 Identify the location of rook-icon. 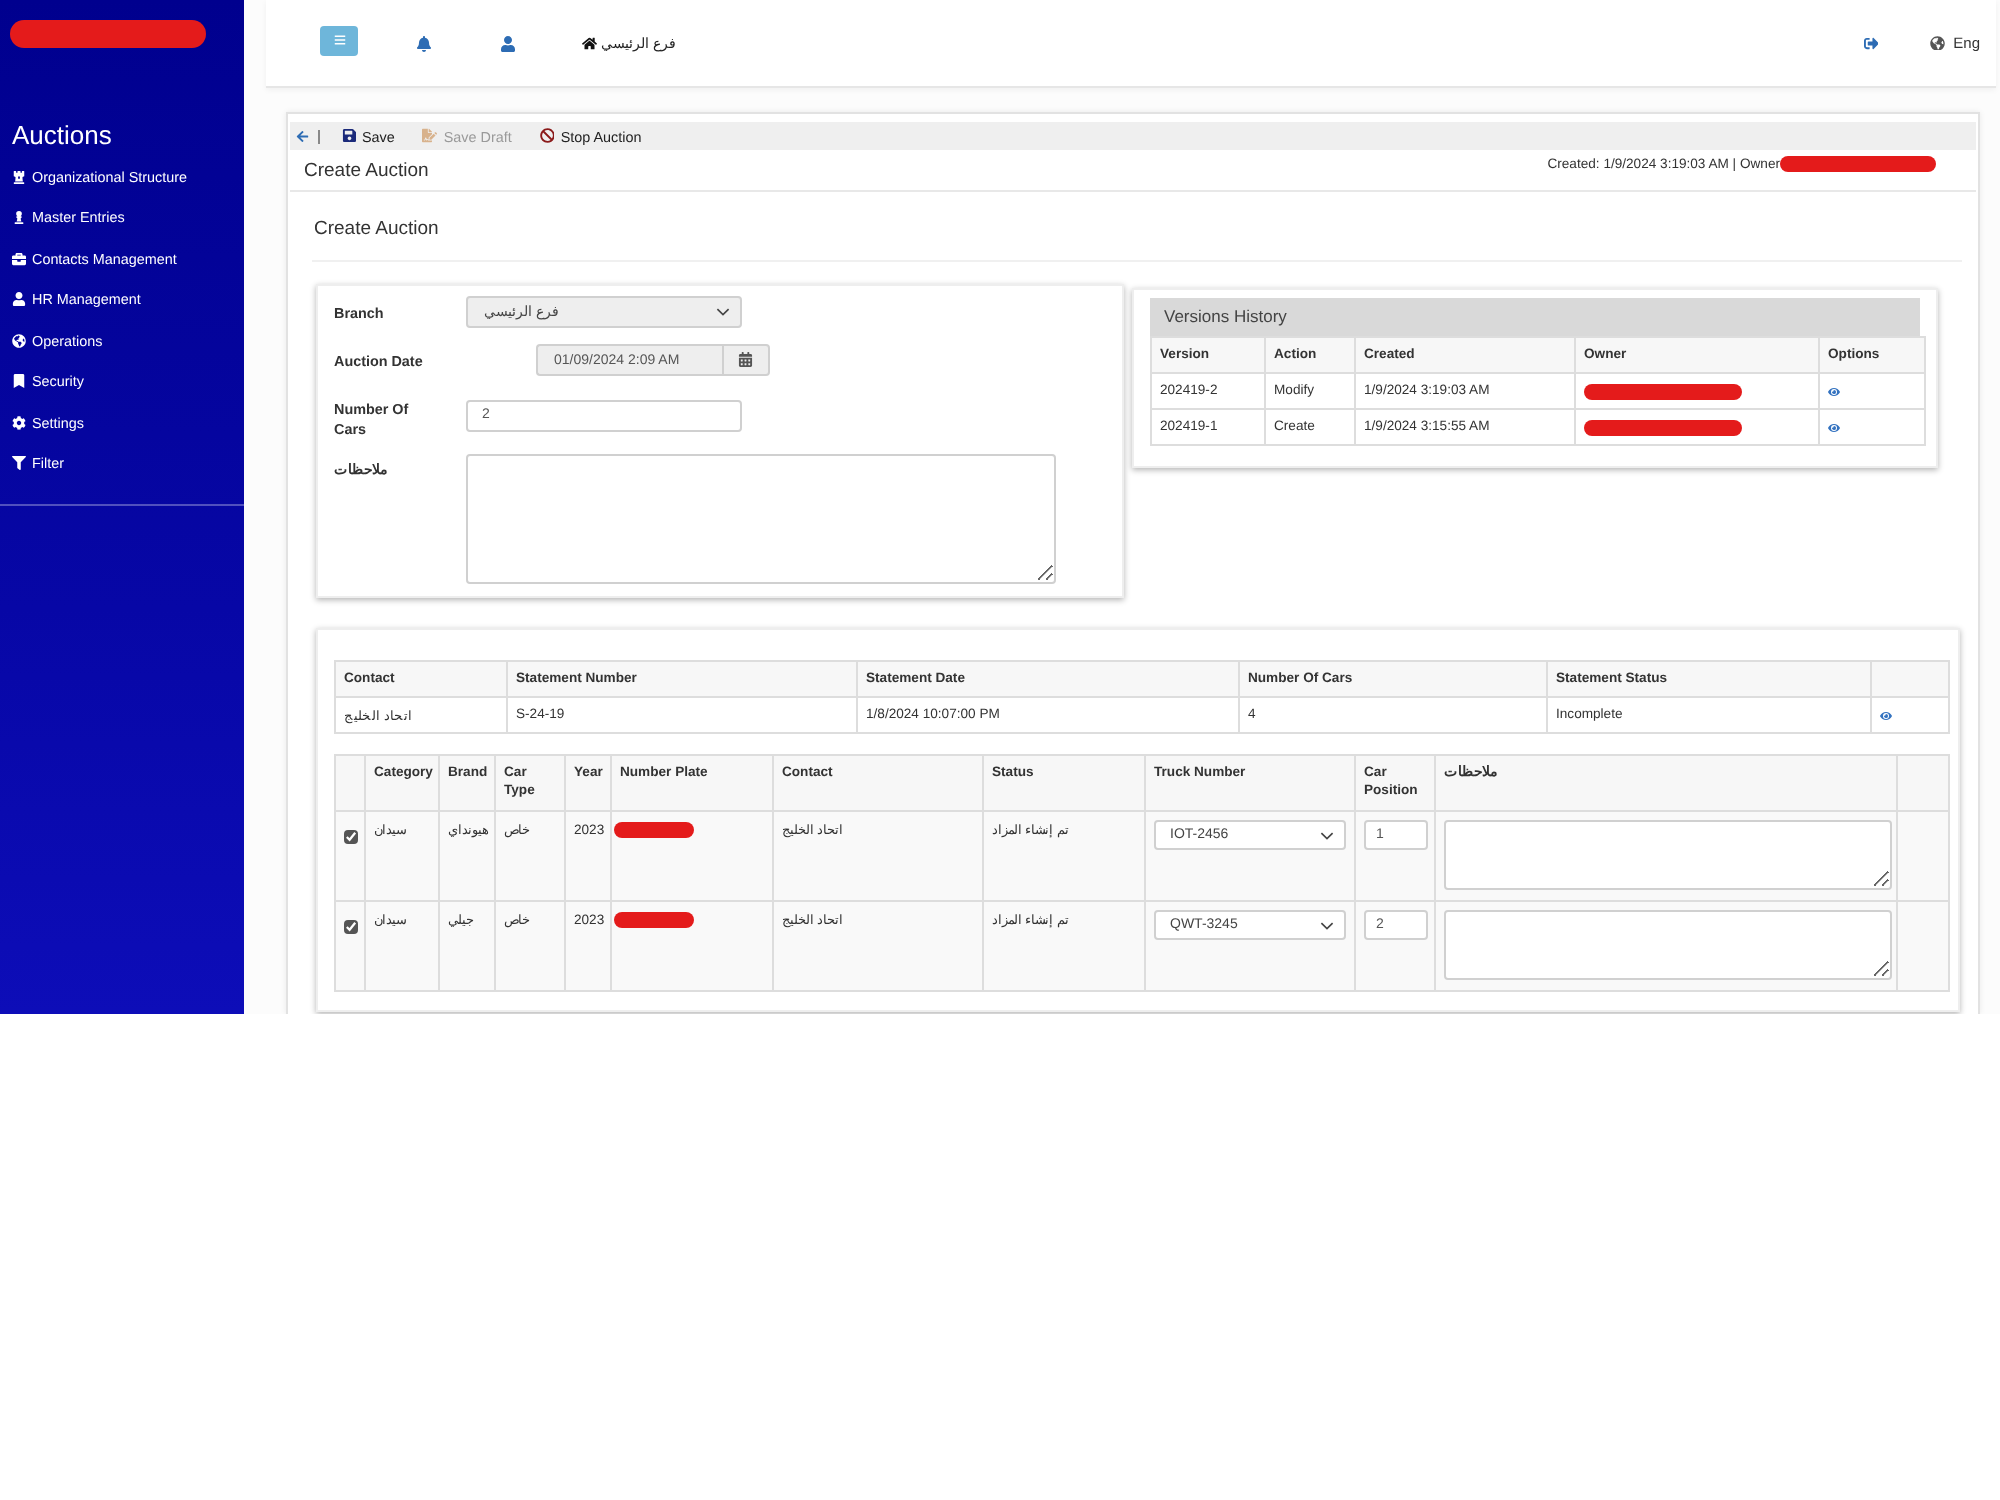
(19, 176).